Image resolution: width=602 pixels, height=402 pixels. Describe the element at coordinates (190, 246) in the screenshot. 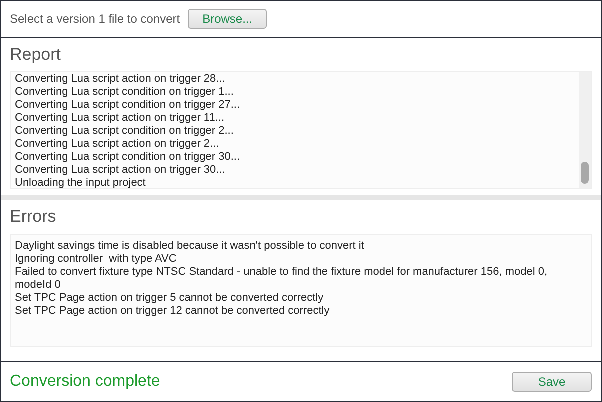

I see `error-line: Daylight savings time is disabled because it wasn't possible to convert it` at that location.